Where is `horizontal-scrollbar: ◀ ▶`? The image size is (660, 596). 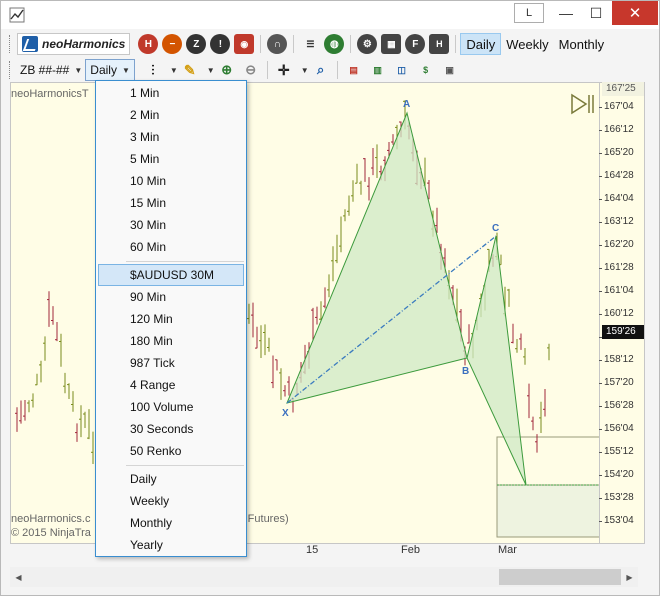
horizontal-scrollbar: ◀ ▶ is located at coordinates (324, 577).